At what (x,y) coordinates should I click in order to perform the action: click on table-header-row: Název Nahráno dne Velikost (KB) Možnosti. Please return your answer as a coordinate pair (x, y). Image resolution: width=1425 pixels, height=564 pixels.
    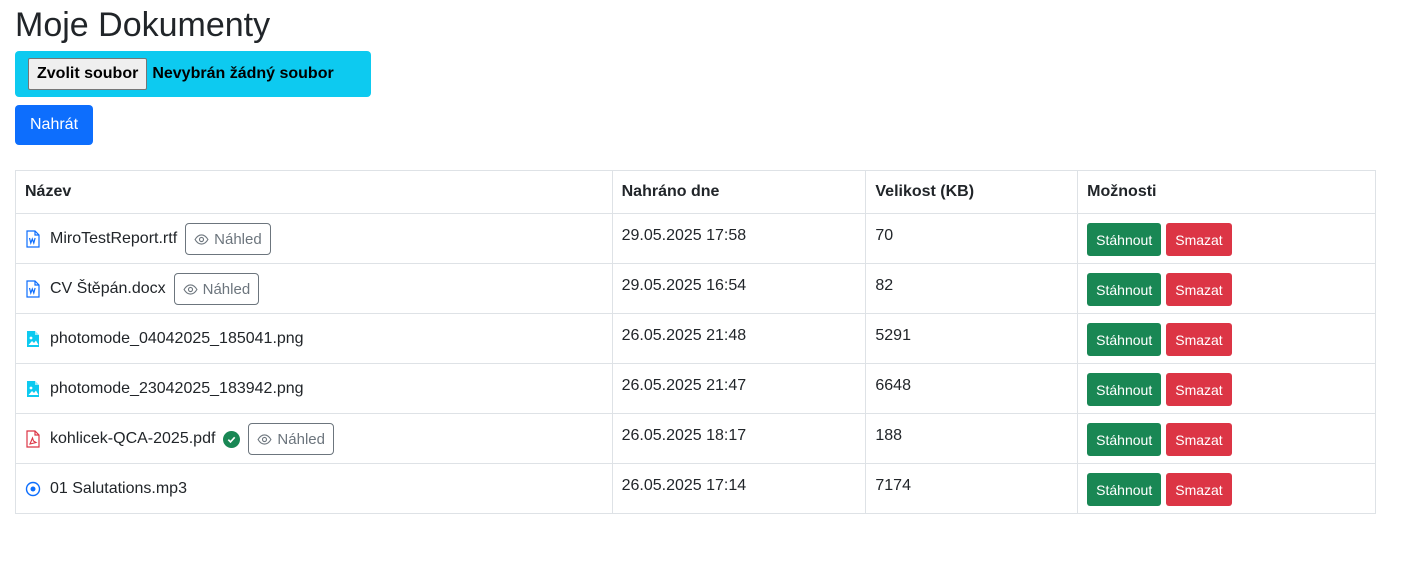
    Looking at the image, I should click on (695, 192).